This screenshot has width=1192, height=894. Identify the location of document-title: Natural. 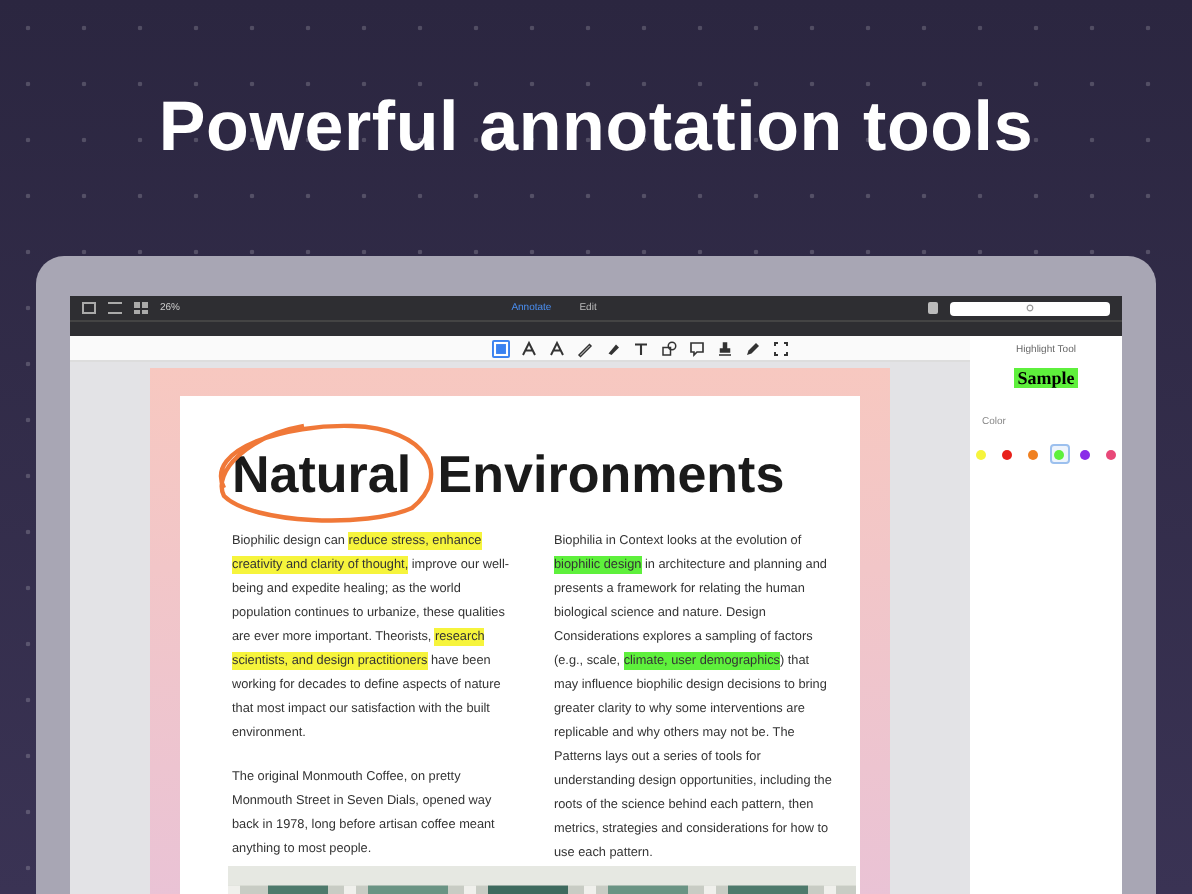
(322, 474).